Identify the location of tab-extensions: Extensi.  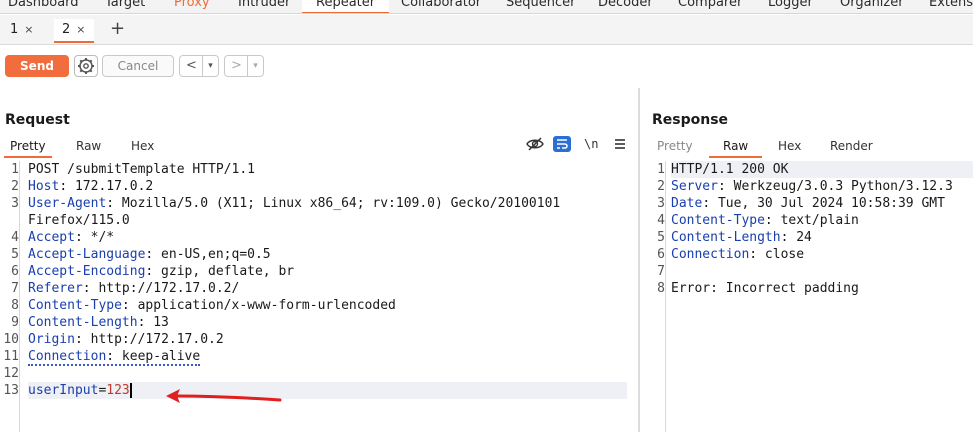
(951, 6).